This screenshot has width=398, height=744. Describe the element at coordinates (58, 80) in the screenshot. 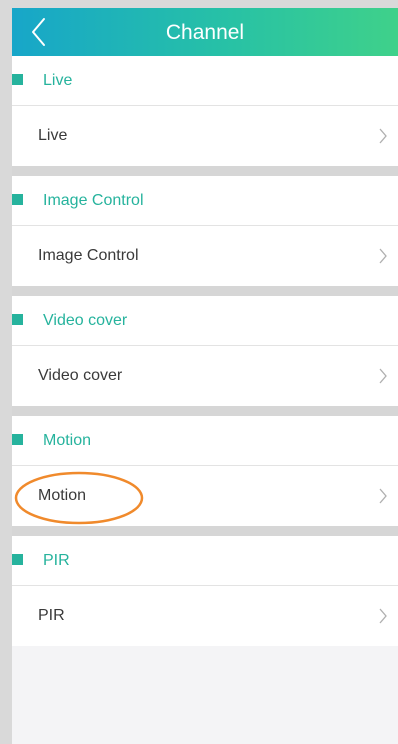

I see `section-title: Live` at that location.